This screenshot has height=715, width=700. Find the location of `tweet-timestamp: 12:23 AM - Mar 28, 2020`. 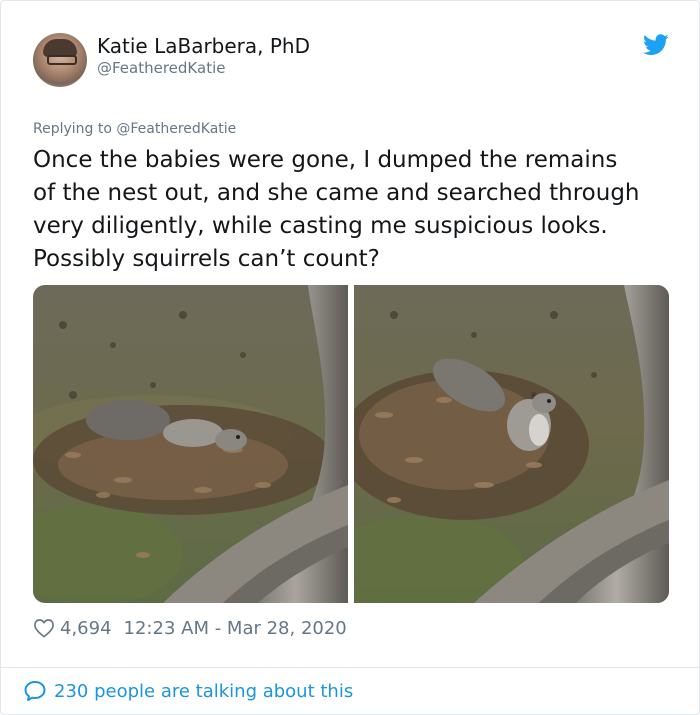

tweet-timestamp: 12:23 AM - Mar 28, 2020 is located at coordinates (235, 628).